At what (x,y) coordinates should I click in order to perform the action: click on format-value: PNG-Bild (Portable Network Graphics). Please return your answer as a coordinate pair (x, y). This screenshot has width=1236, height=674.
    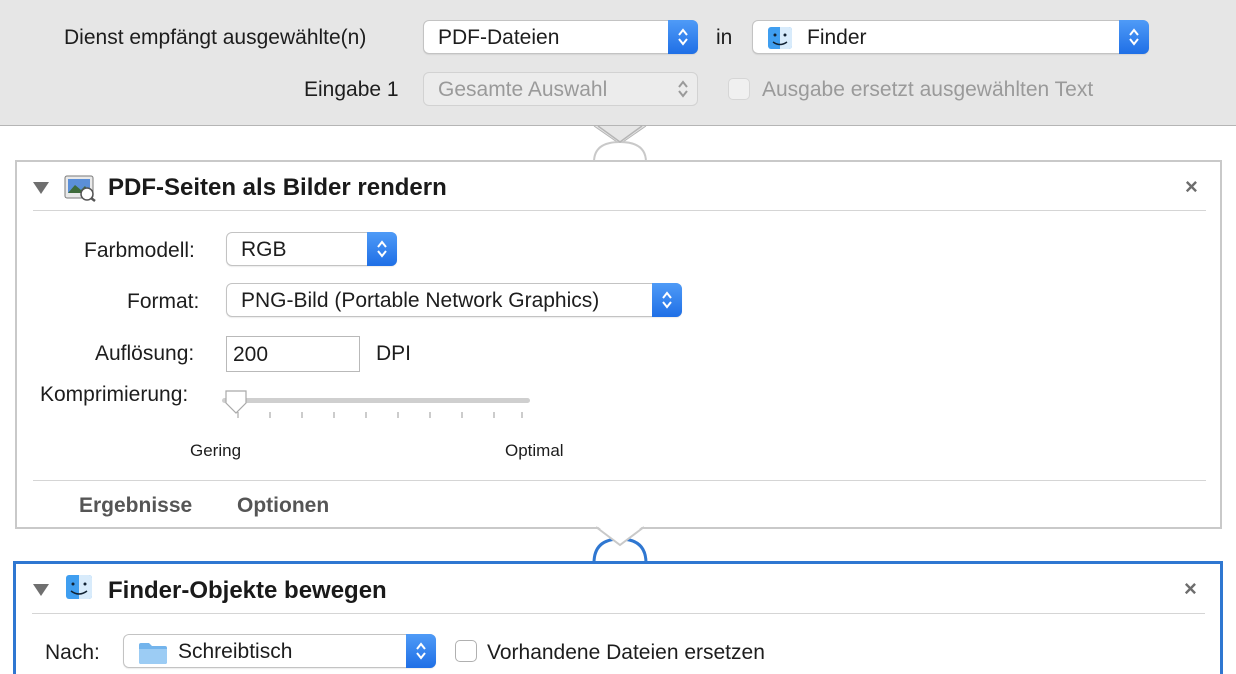
    Looking at the image, I should click on (420, 300).